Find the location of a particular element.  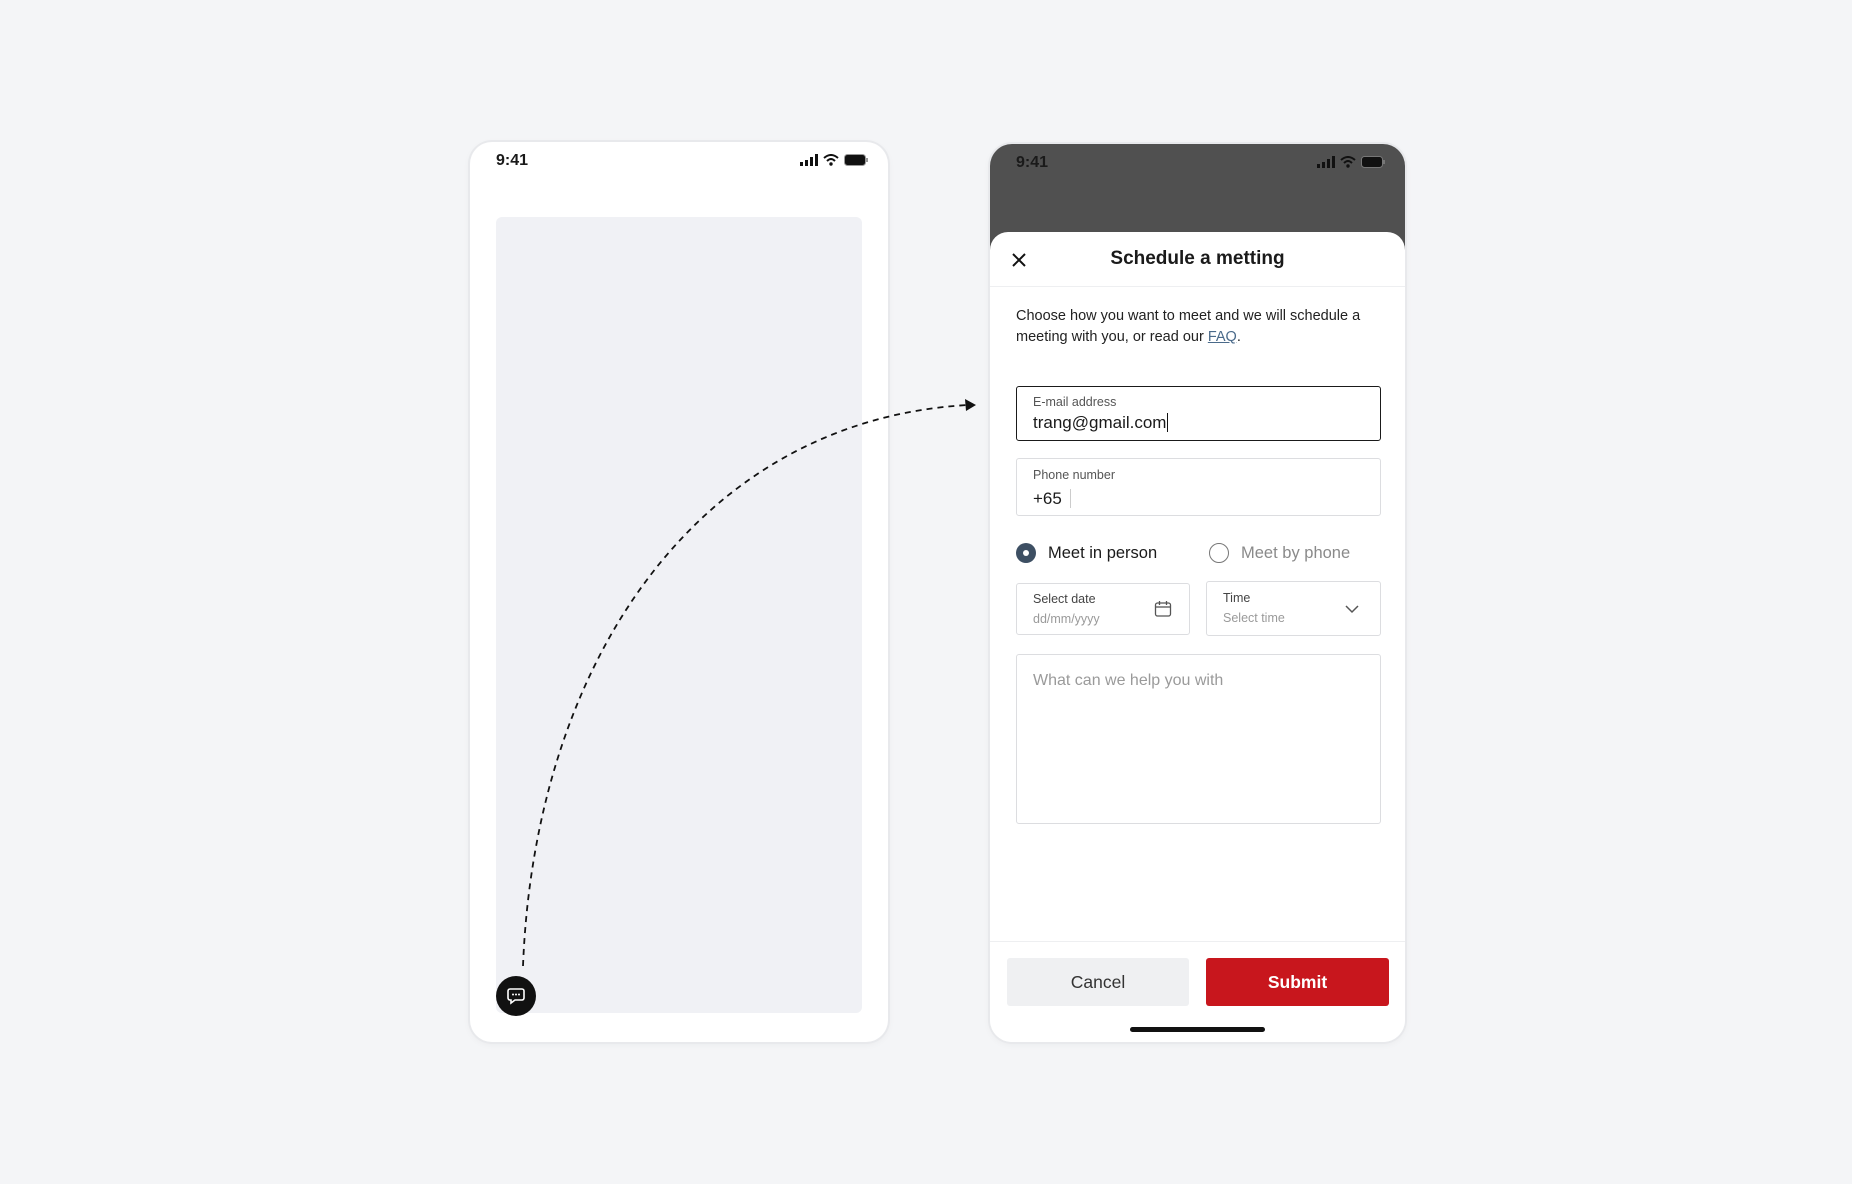

radio-meet-in-person: Meet in person is located at coordinates (1086, 553).